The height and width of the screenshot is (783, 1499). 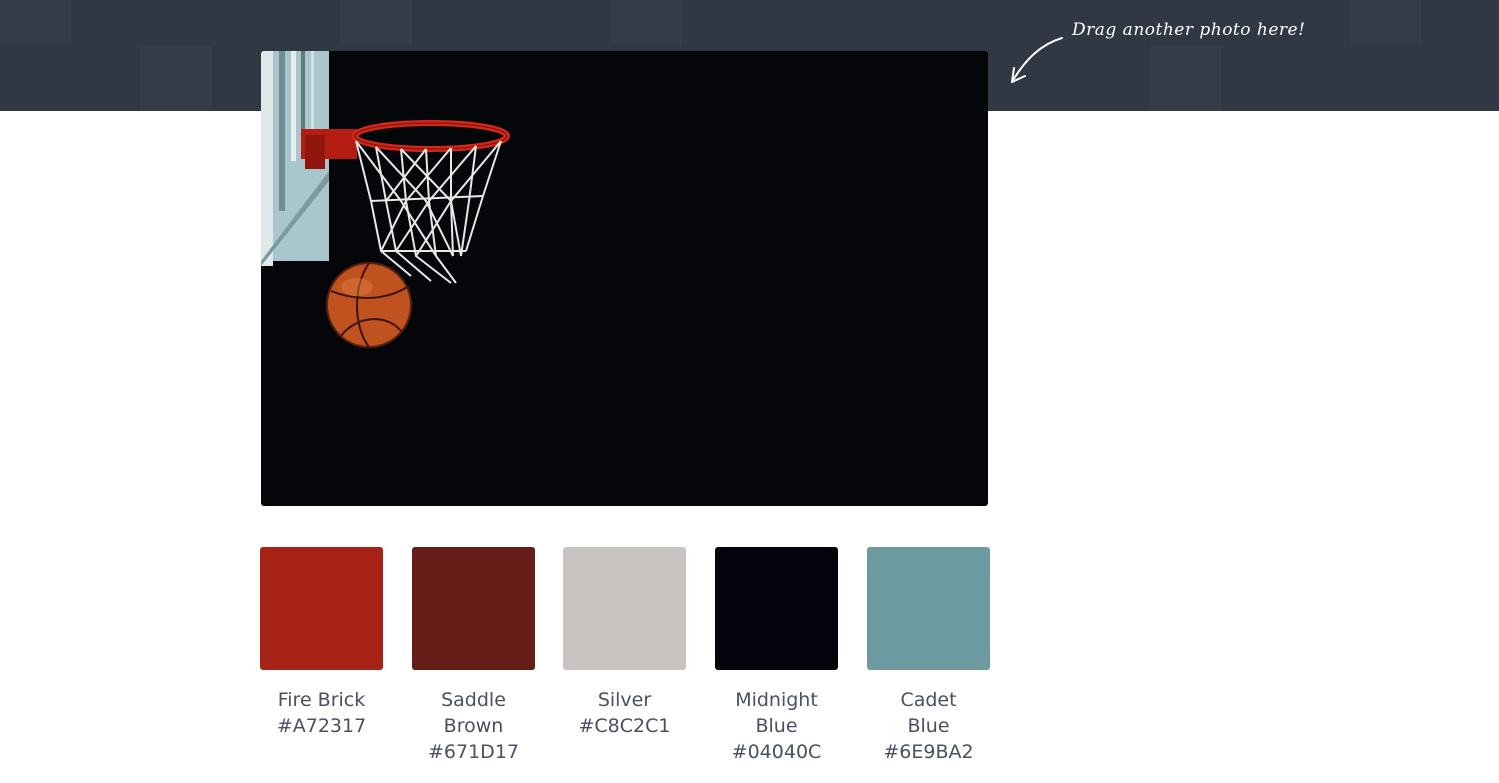 I want to click on swatch-cadet-blue: Cadet Blue #6E9BA2, so click(x=928, y=656).